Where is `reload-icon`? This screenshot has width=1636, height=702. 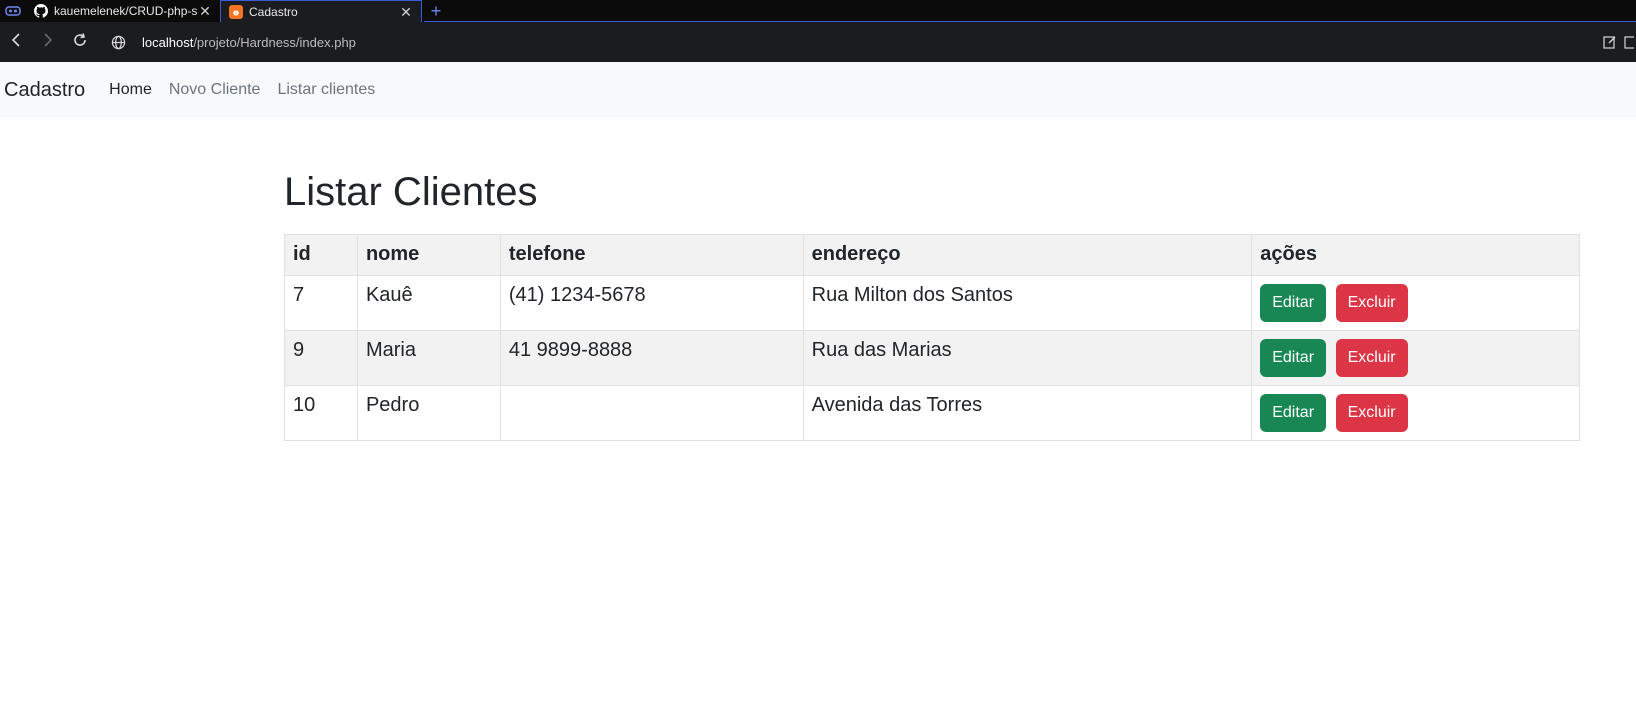
reload-icon is located at coordinates (80, 42).